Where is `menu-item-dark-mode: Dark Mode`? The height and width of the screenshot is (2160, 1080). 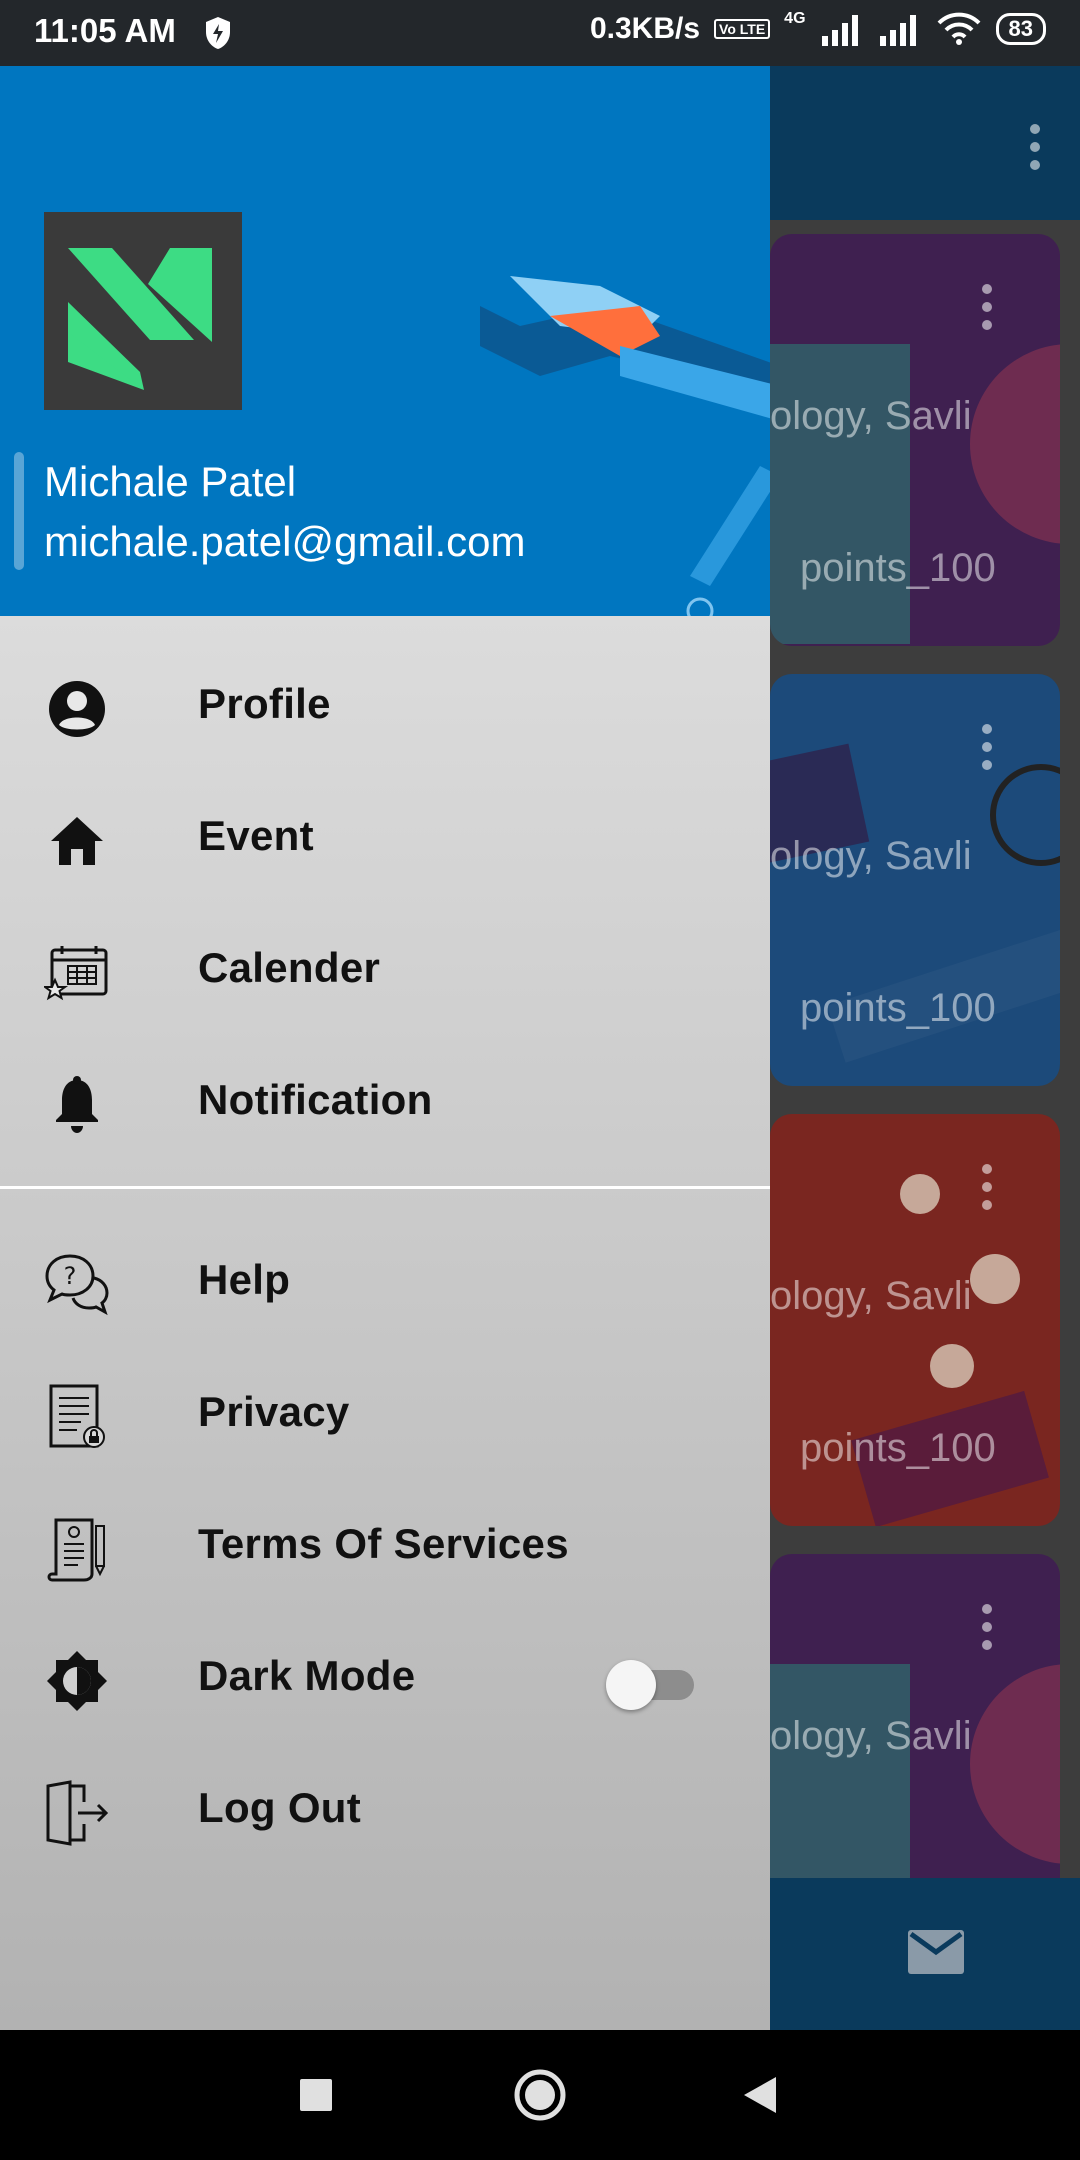 menu-item-dark-mode: Dark Mode is located at coordinates (385, 1676).